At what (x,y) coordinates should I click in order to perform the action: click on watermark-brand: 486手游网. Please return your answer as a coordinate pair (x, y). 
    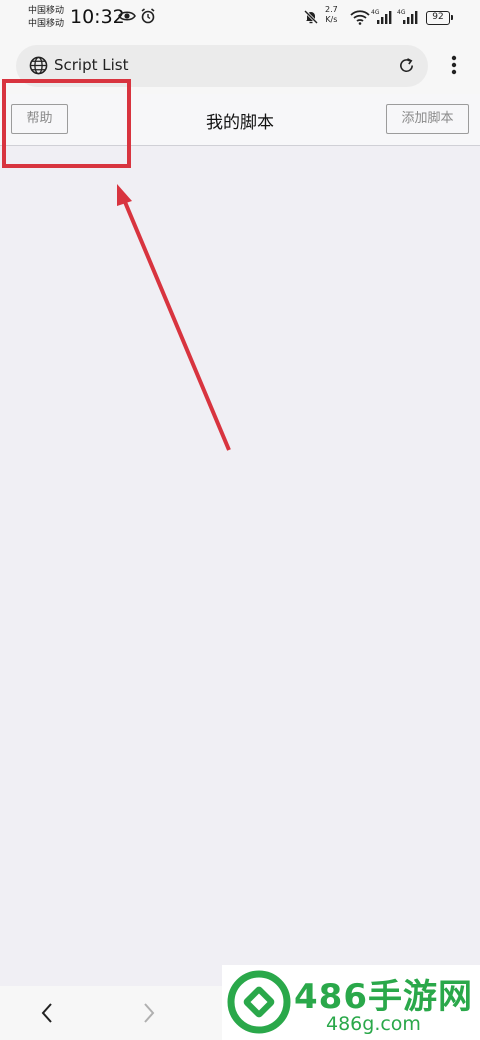
    Looking at the image, I should click on (383, 997).